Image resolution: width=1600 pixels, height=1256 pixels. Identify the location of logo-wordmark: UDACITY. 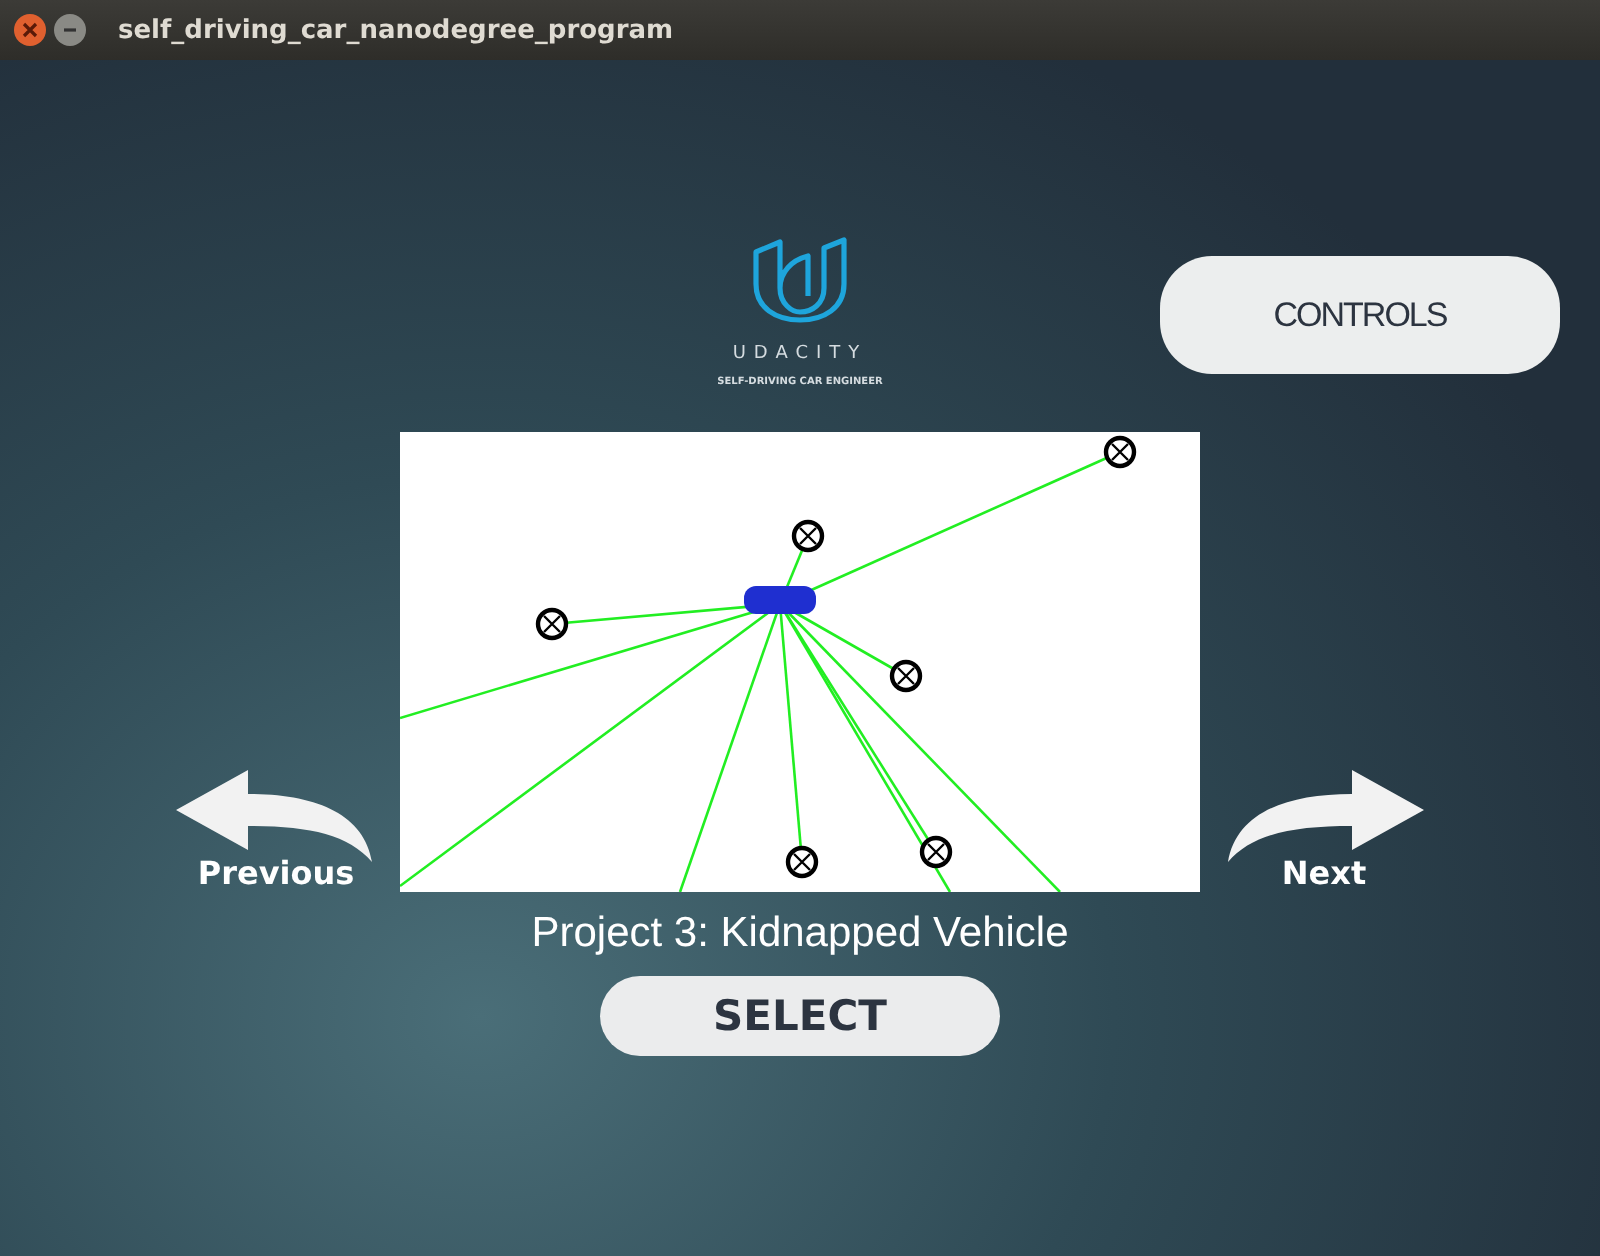
(800, 354).